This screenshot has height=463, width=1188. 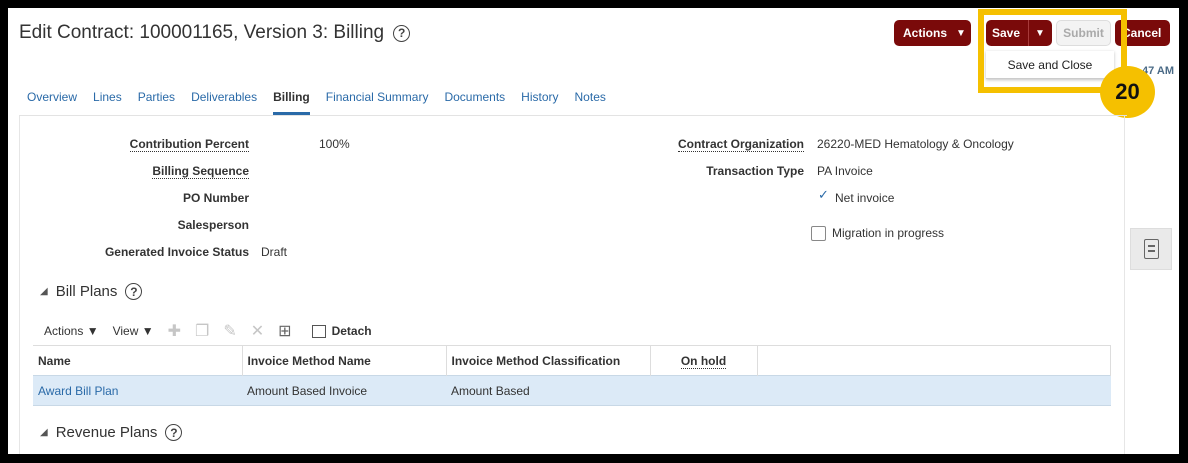 I want to click on transaction-type-label: Transaction Type, so click(x=755, y=171).